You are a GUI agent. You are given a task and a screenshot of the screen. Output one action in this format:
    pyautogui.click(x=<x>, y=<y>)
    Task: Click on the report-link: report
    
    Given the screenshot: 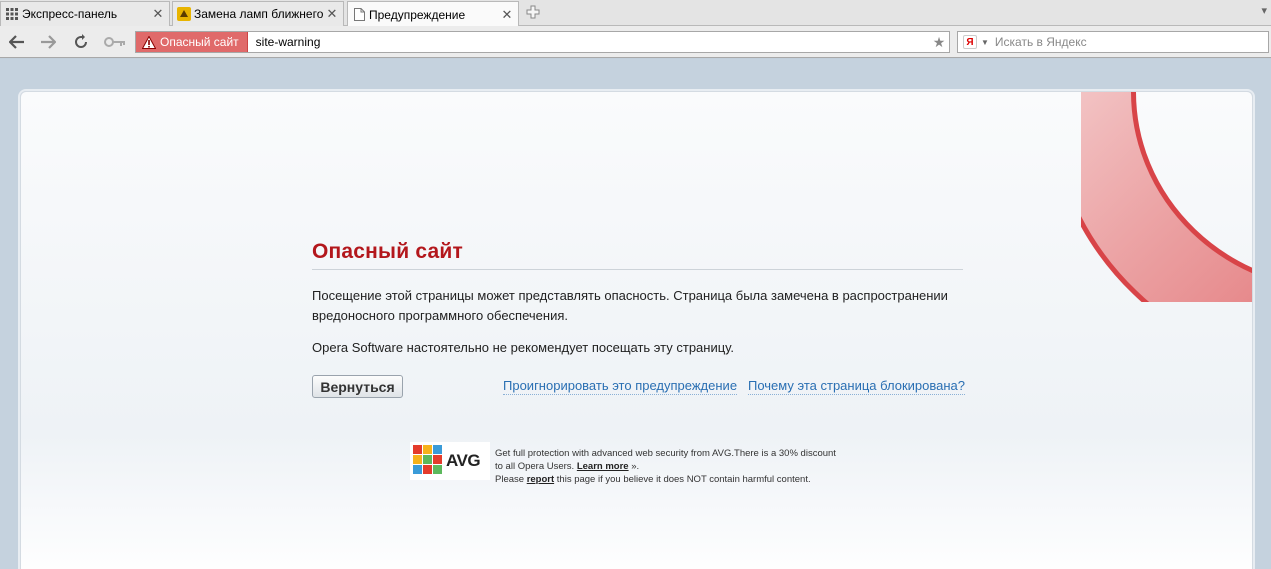 What is the action you would take?
    pyautogui.click(x=540, y=479)
    